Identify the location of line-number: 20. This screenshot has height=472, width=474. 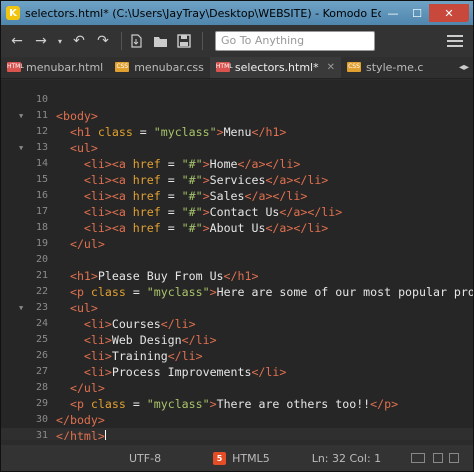
(41, 259).